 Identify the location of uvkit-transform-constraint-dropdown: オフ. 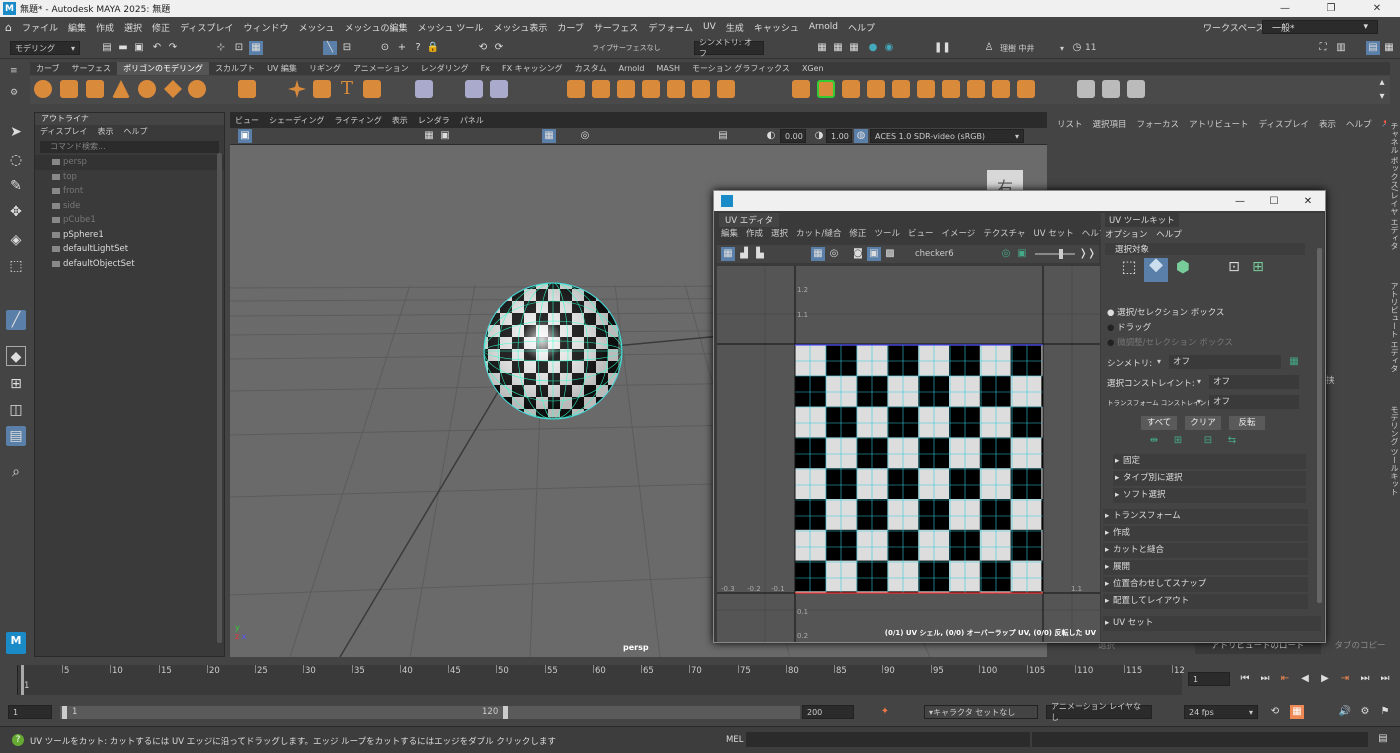
(1254, 402).